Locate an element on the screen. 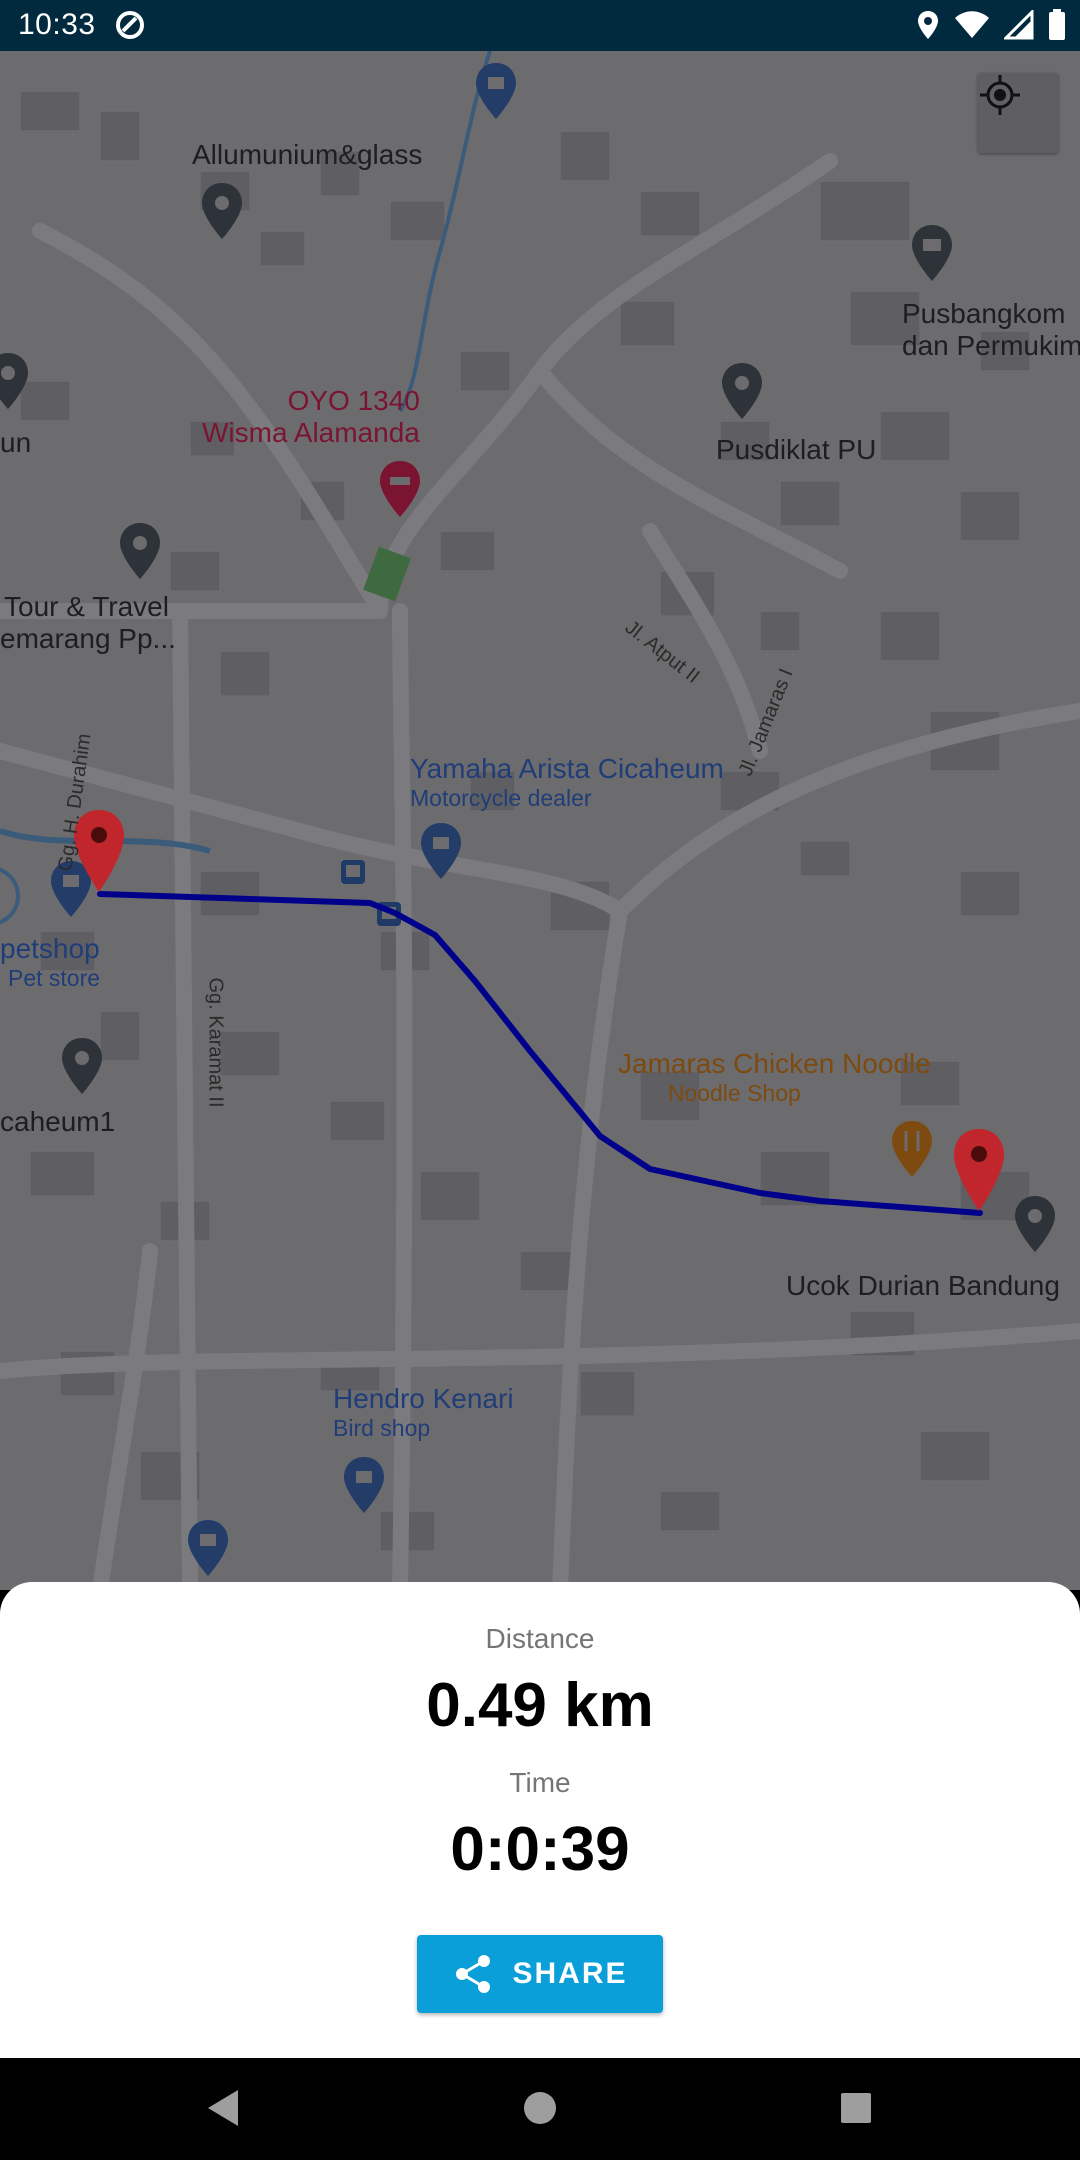 This screenshot has width=1080, height=2160. map-label-pusdiklat: Pusdiklat PU is located at coordinates (796, 450).